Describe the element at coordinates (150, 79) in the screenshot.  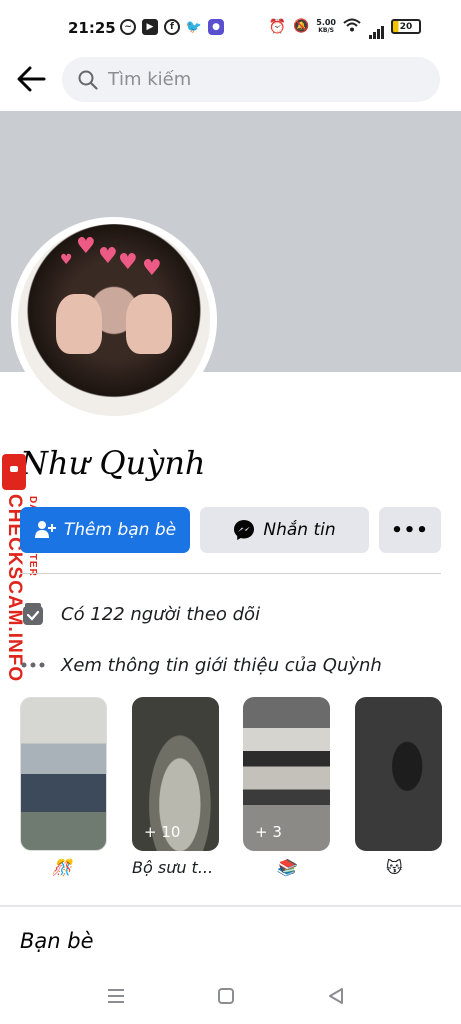
I see `search-placeholder: Tìm kiếm` at that location.